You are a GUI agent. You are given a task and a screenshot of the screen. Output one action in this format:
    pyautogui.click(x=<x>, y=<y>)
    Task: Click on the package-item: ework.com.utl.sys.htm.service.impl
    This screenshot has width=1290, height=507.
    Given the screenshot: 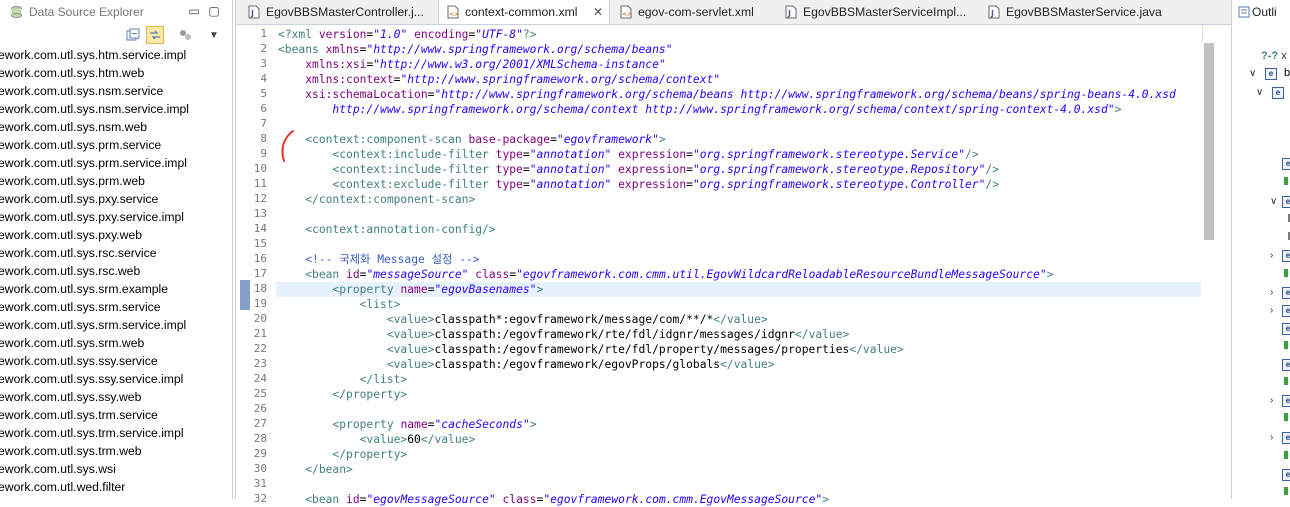 What is the action you would take?
    pyautogui.click(x=116, y=55)
    